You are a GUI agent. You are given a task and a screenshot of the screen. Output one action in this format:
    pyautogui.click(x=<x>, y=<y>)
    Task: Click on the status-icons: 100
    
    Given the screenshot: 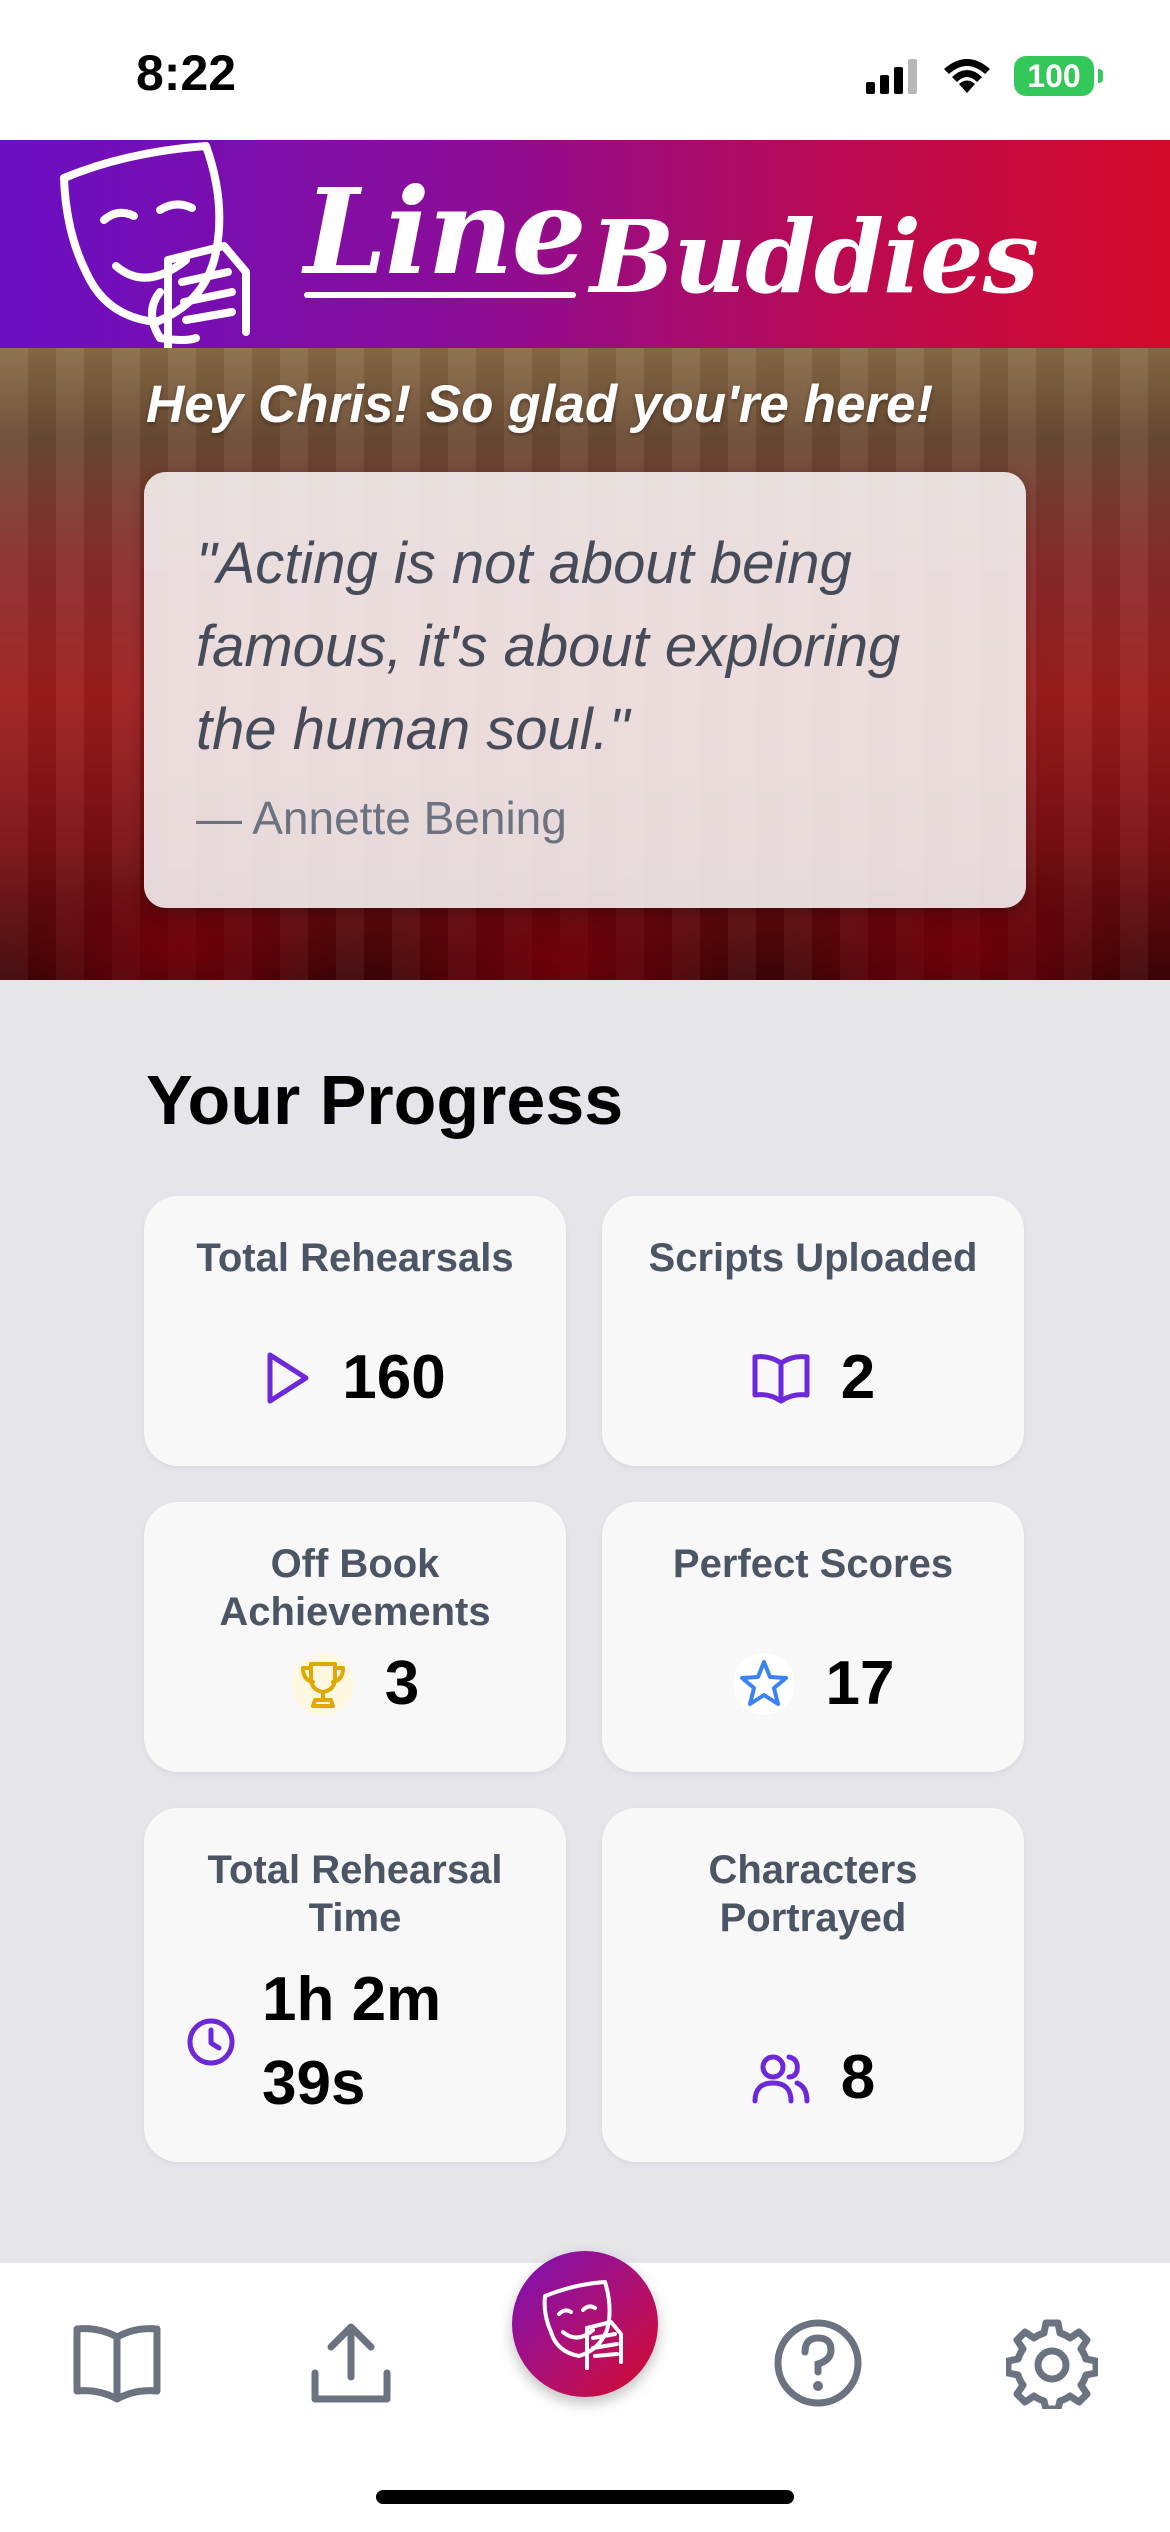 What is the action you would take?
    pyautogui.click(x=983, y=76)
    